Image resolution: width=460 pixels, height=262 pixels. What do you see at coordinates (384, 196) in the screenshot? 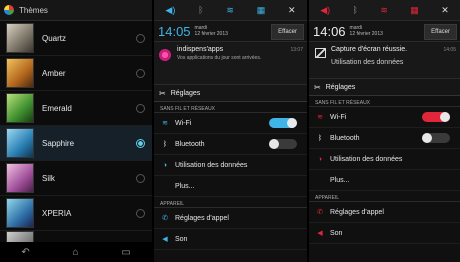
I see `section-device: APPAREIL` at bounding box center [384, 196].